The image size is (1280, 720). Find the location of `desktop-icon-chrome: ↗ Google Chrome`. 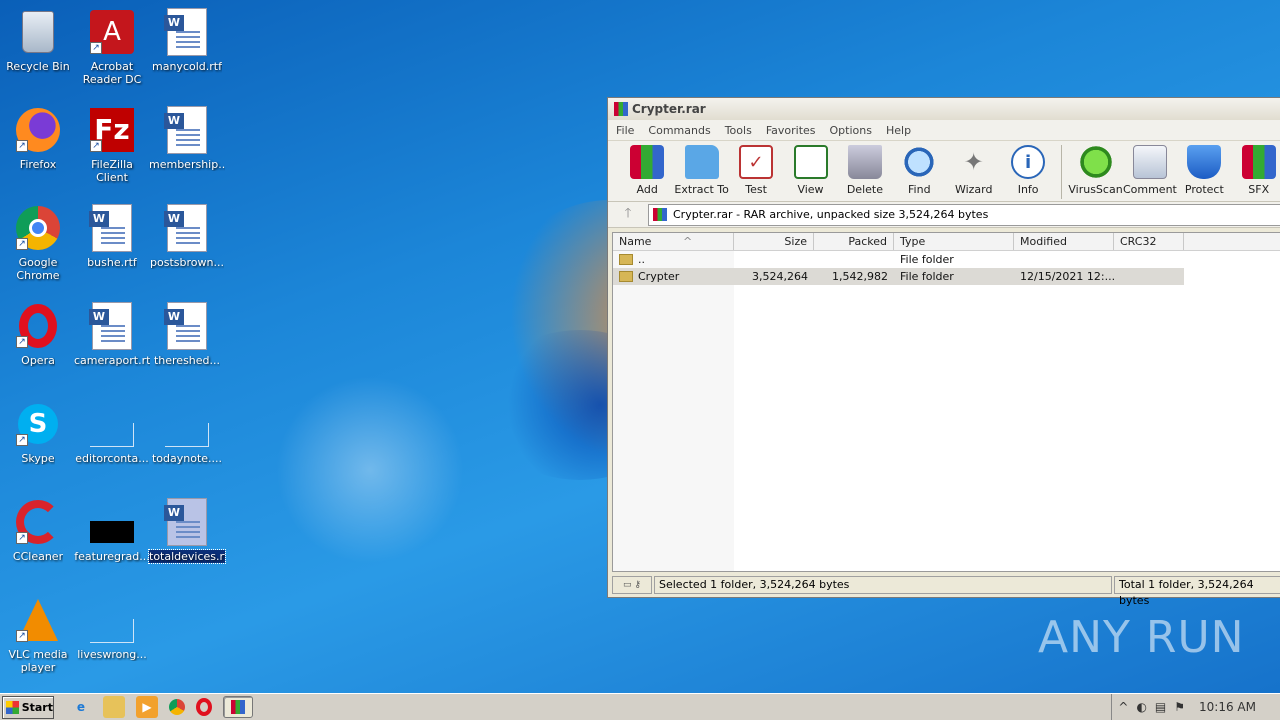

desktop-icon-chrome: ↗ Google Chrome is located at coordinates (38, 243).